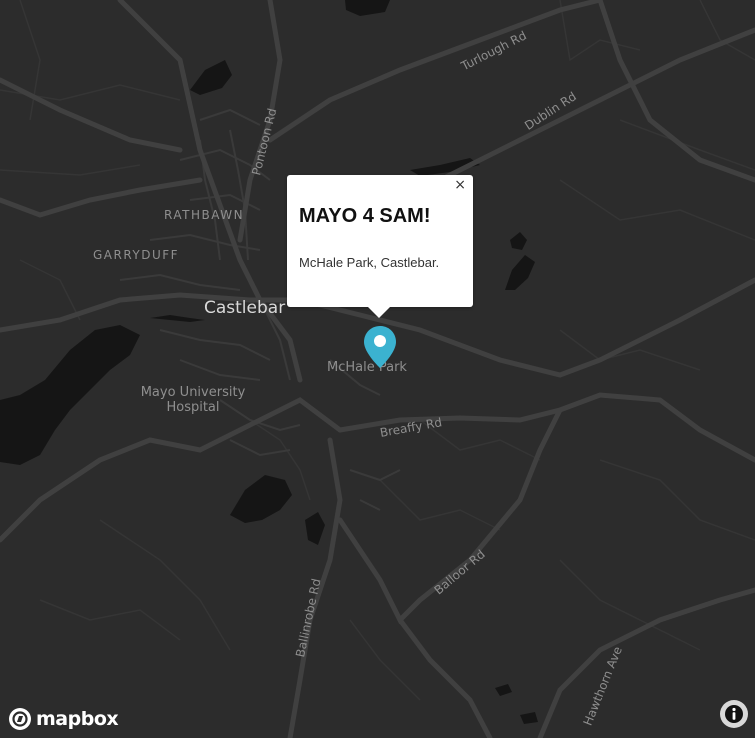 The image size is (755, 738). What do you see at coordinates (315, 528) in the screenshot?
I see `pond-south` at bounding box center [315, 528].